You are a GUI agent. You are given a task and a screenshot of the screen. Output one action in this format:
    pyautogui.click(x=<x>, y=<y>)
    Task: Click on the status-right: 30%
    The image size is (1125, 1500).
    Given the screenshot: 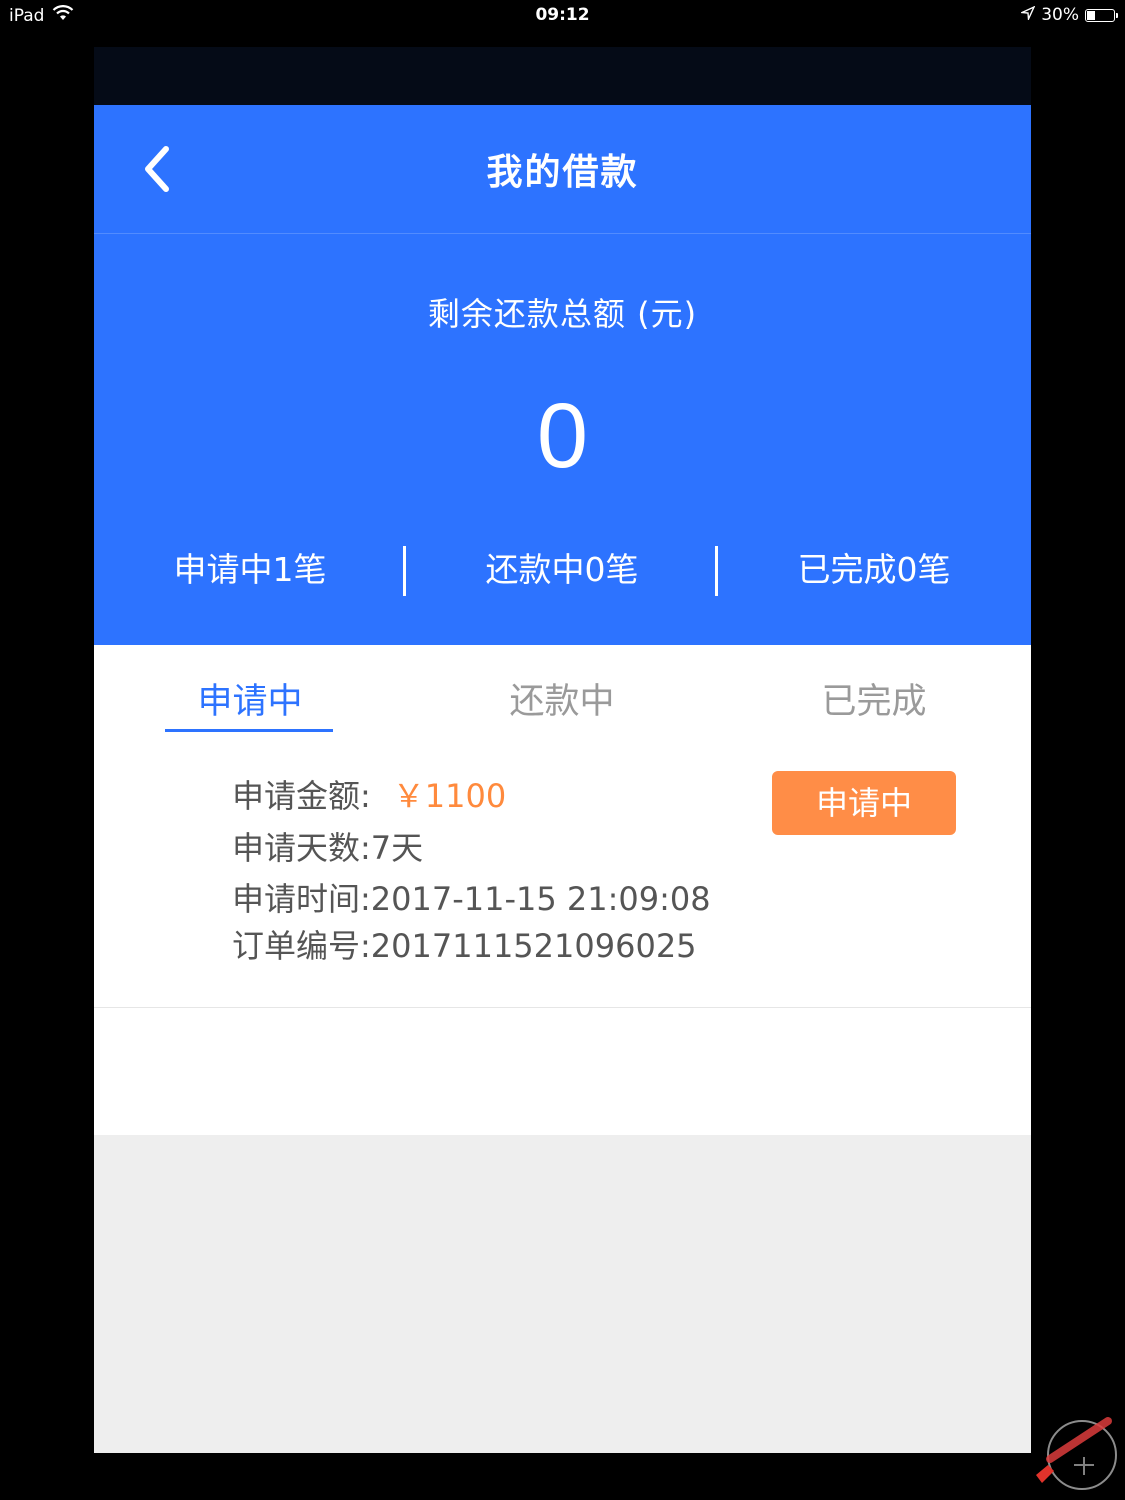 What is the action you would take?
    pyautogui.click(x=1068, y=15)
    